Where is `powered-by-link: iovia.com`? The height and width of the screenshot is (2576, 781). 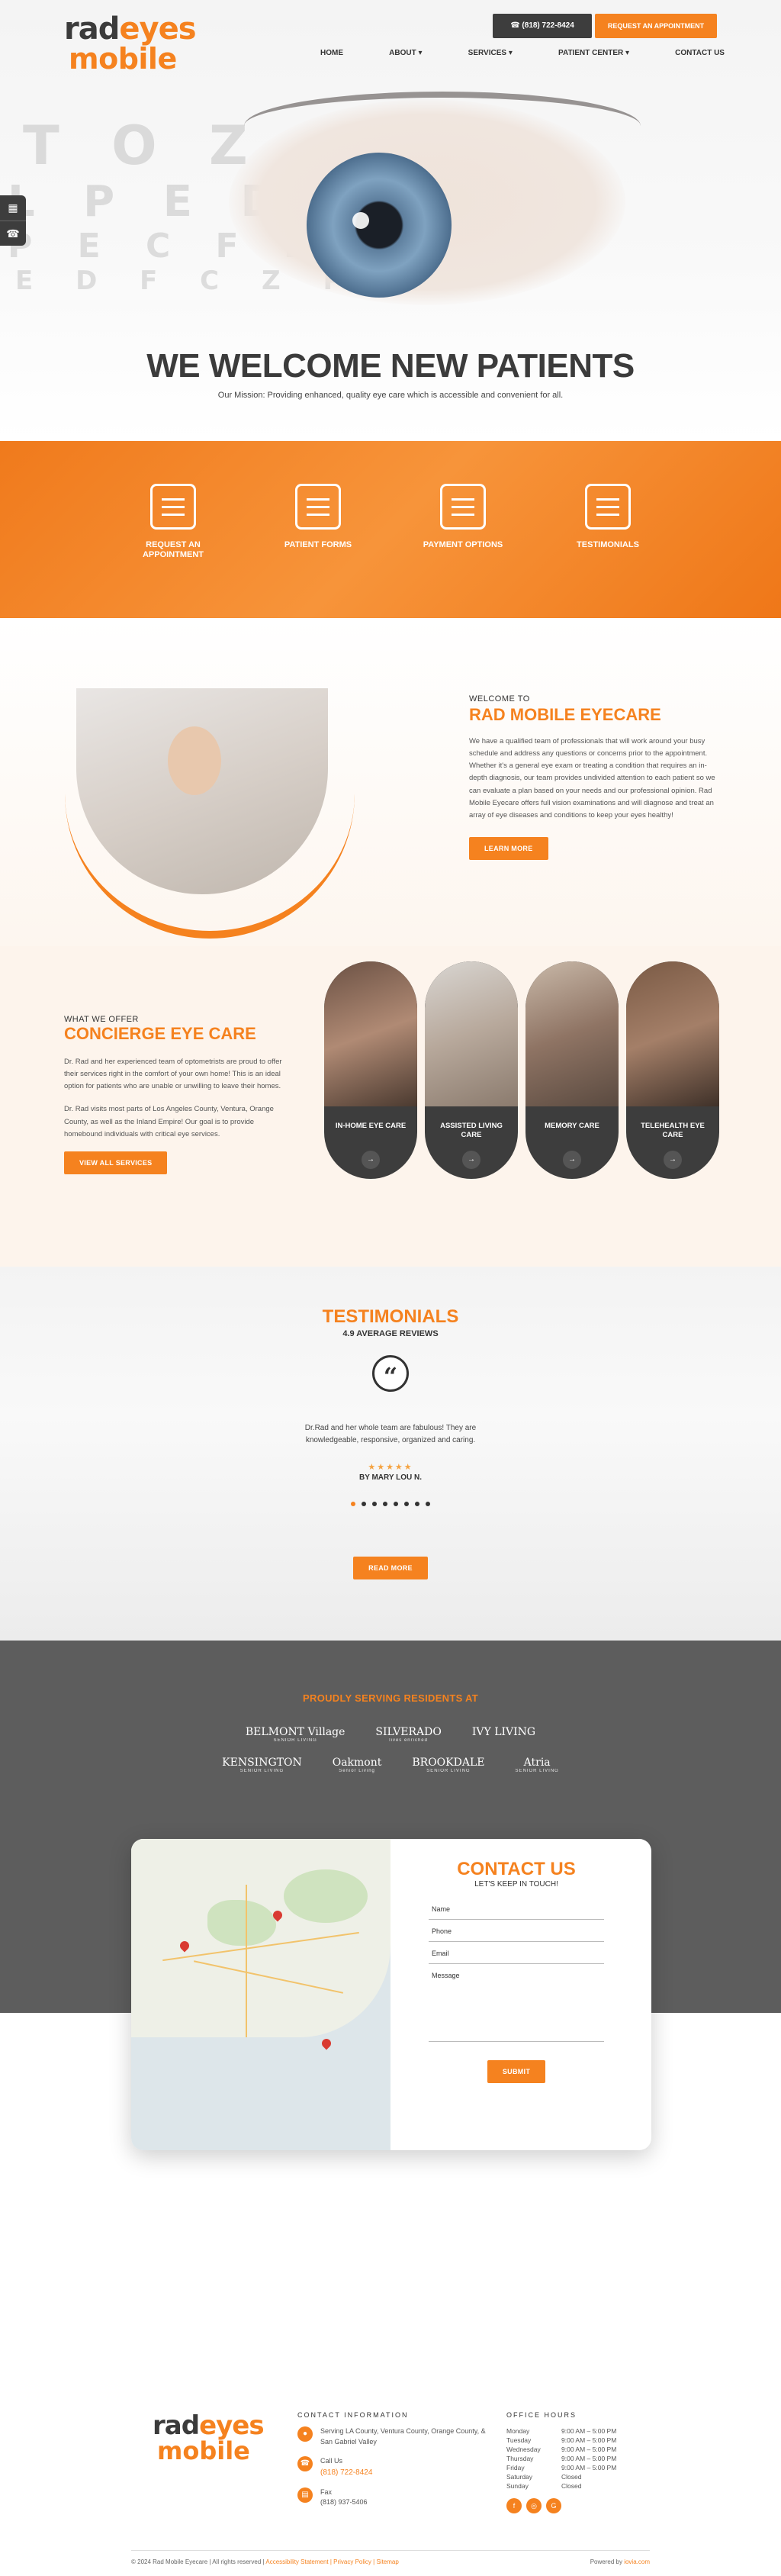
powered-by-link: iovia.com is located at coordinates (637, 2561).